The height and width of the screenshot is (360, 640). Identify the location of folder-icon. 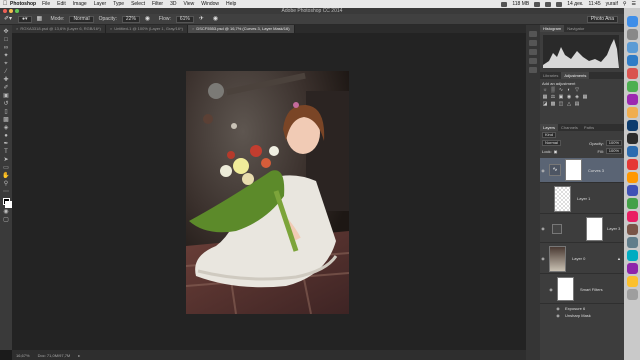
(632, 281).